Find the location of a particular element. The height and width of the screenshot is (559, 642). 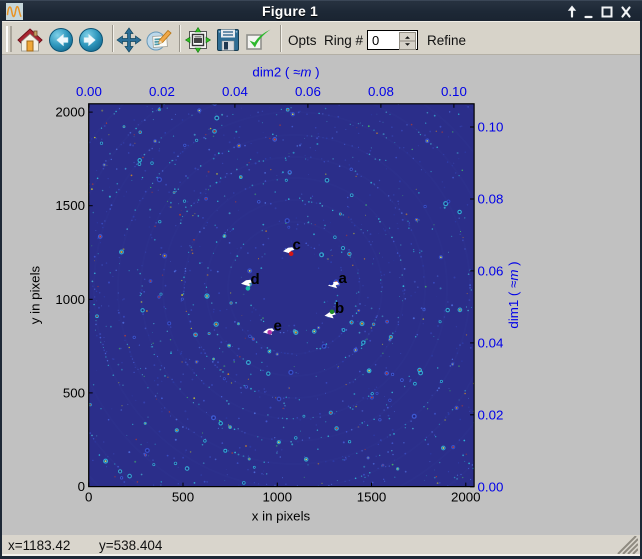

svg-text: b is located at coordinates (339, 308).